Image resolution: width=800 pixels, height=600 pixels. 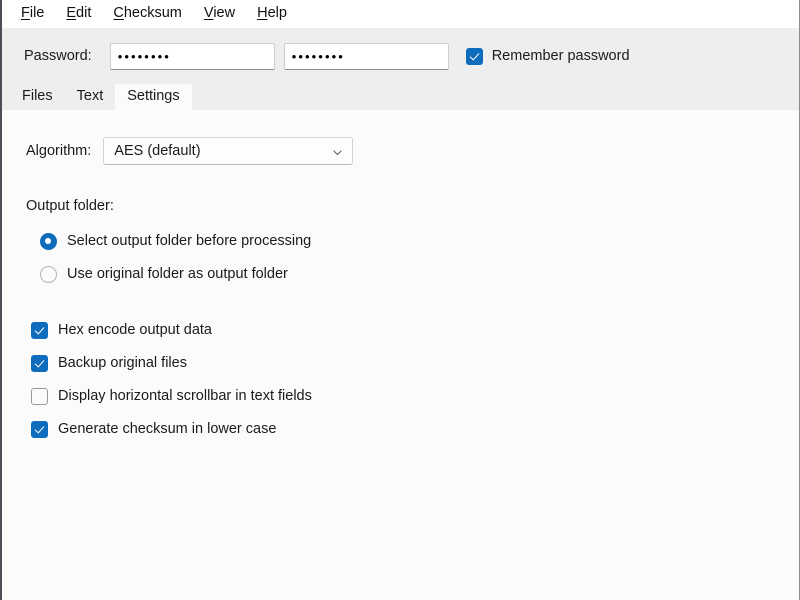 What do you see at coordinates (37, 13) in the screenshot?
I see `menu-item-file-rest: ile` at bounding box center [37, 13].